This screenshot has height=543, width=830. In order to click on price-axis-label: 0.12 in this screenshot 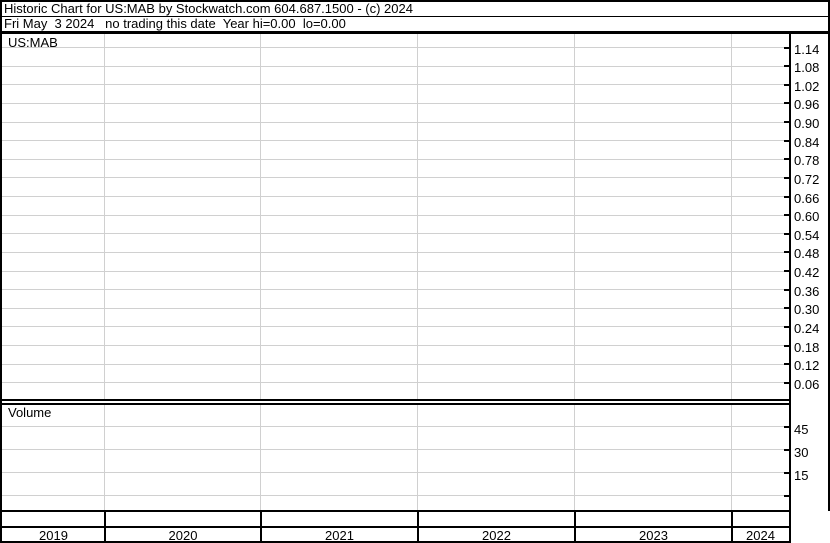, I will do `click(807, 366)`.